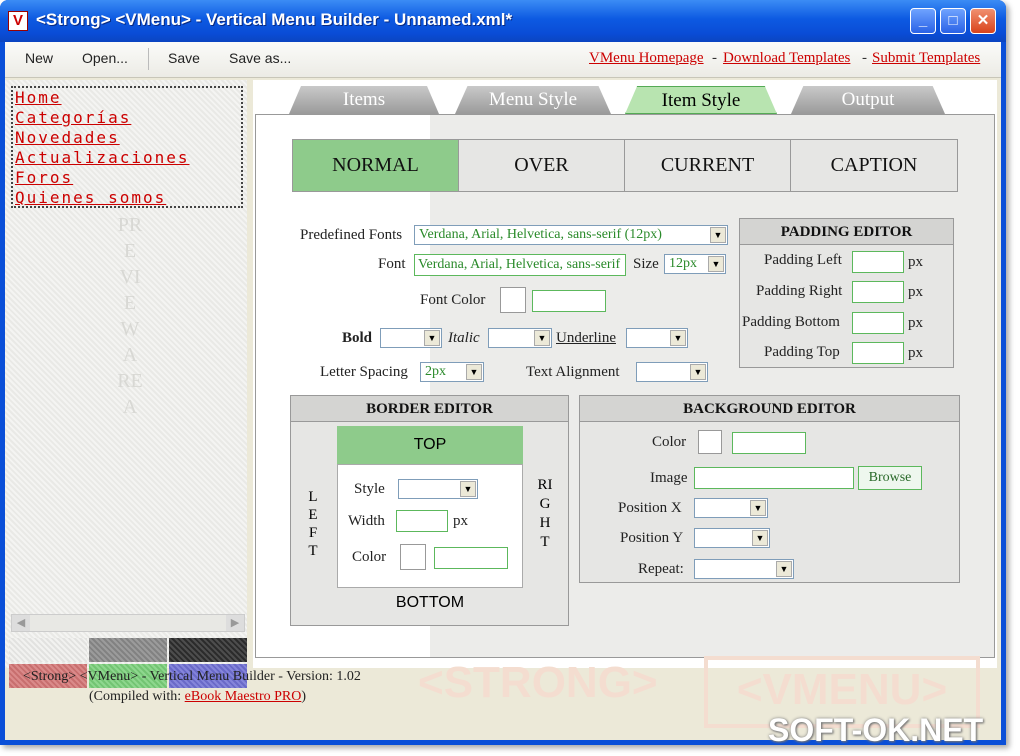  What do you see at coordinates (983, 21) in the screenshot?
I see `close-button: ✕` at bounding box center [983, 21].